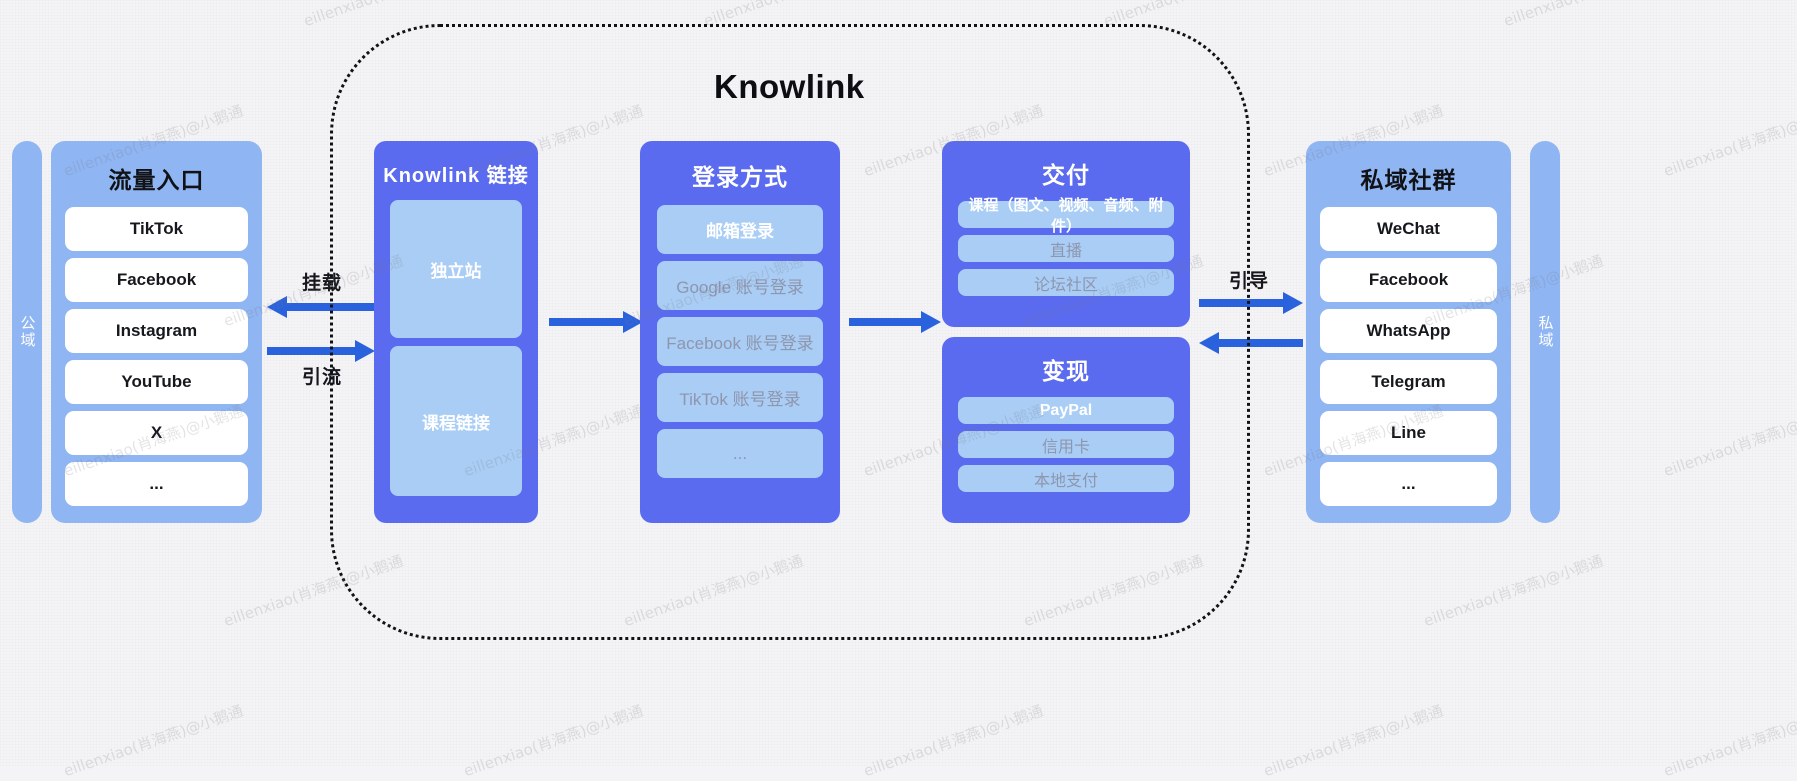 This screenshot has height=781, width=1797. What do you see at coordinates (156, 382) in the screenshot?
I see `list-item: YouTube` at bounding box center [156, 382].